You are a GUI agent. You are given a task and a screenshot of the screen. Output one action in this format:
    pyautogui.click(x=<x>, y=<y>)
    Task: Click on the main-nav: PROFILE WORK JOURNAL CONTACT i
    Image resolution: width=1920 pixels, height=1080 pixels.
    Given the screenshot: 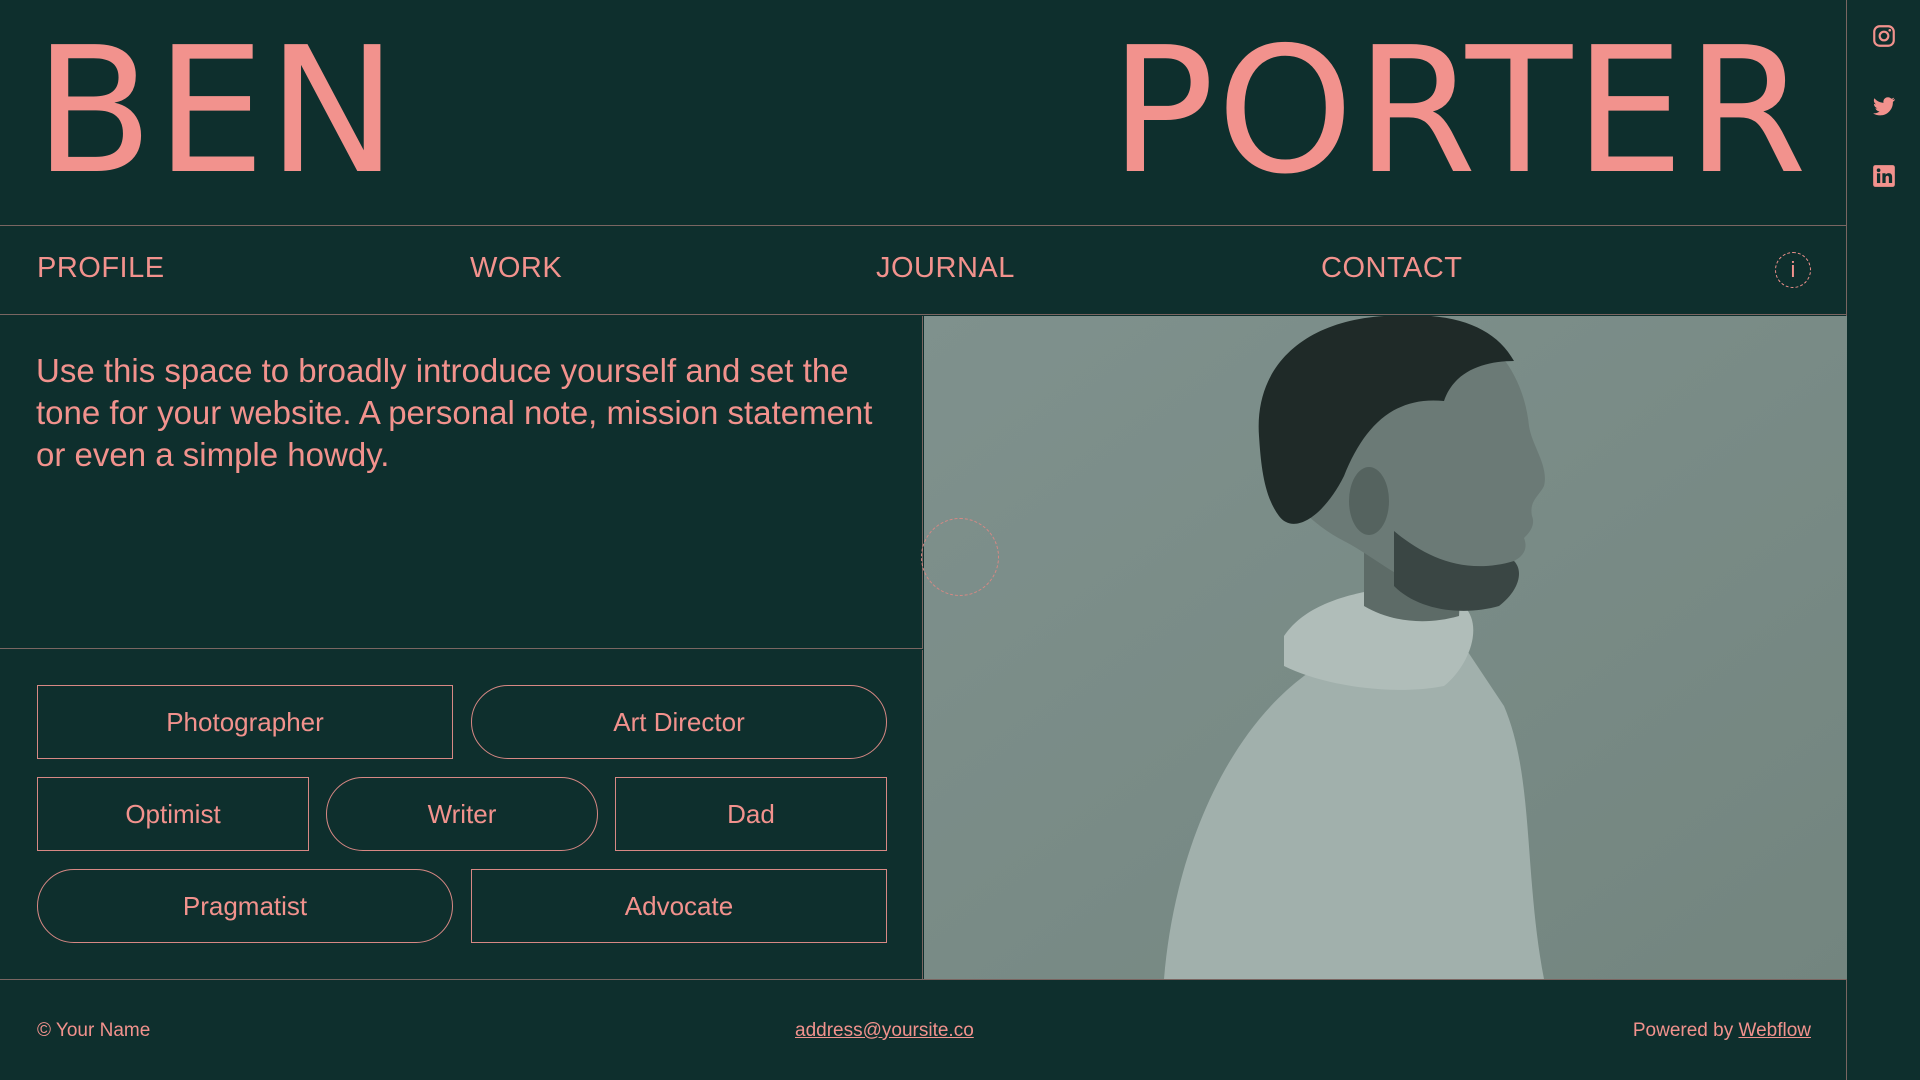 What is the action you would take?
    pyautogui.click(x=923, y=270)
    